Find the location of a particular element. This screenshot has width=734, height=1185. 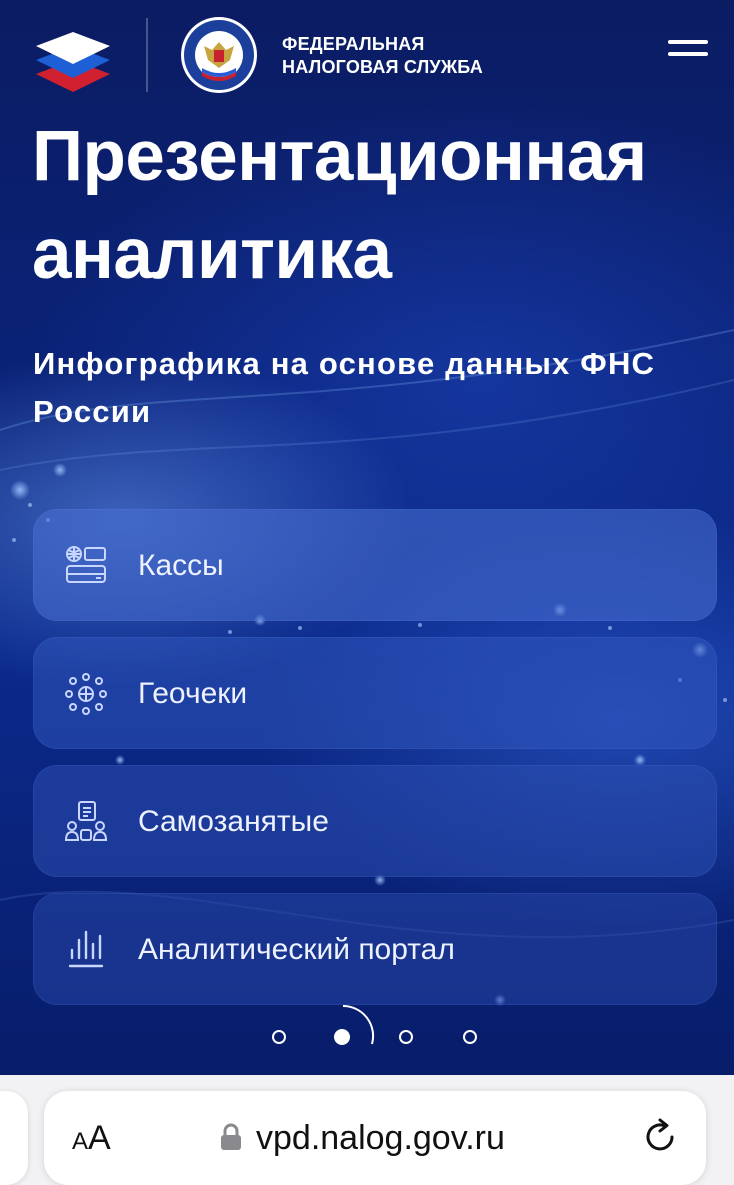

page-subtitle-line-2: России is located at coordinates (92, 411).